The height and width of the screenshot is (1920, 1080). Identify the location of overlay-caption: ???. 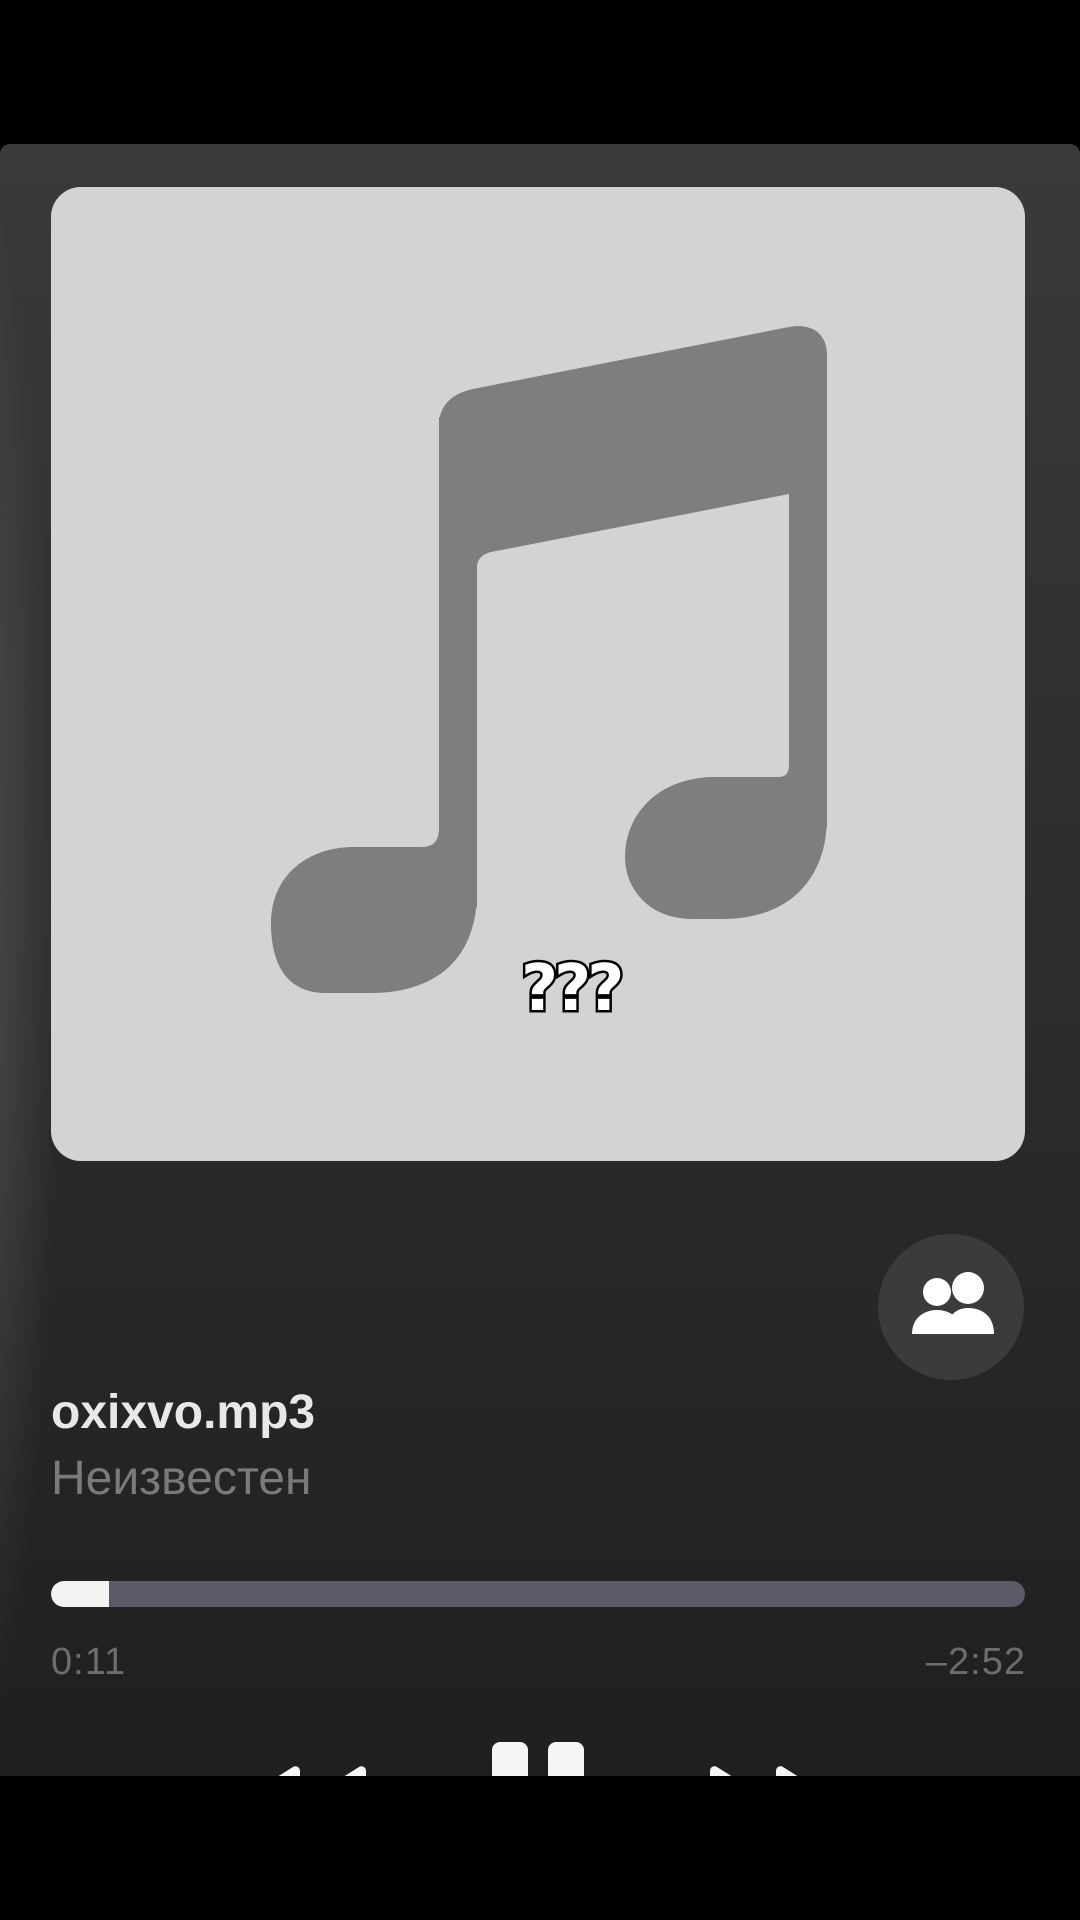
(572, 989).